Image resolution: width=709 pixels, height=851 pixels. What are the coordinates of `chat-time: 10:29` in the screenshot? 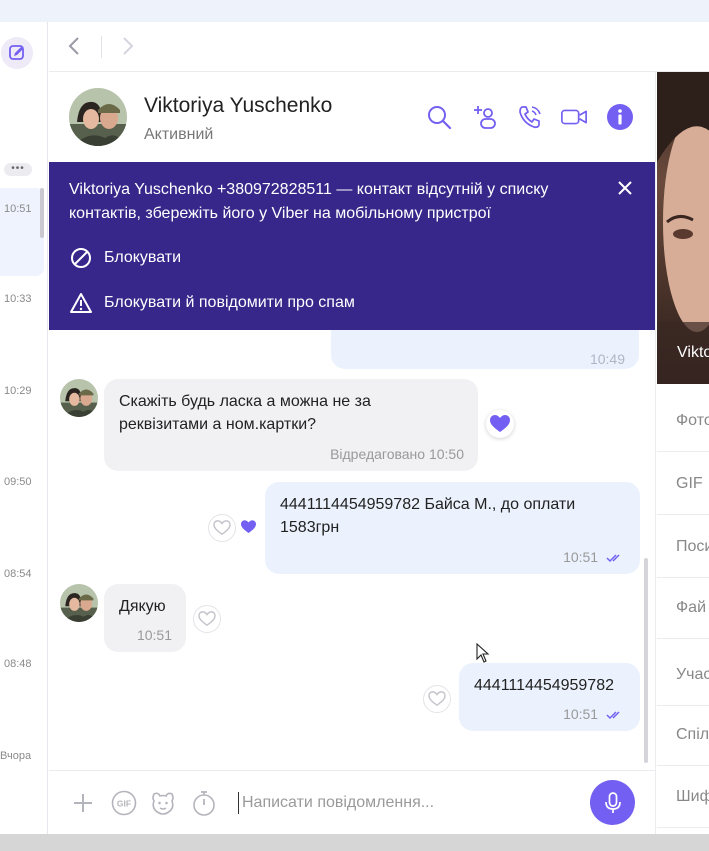 It's located at (18, 391).